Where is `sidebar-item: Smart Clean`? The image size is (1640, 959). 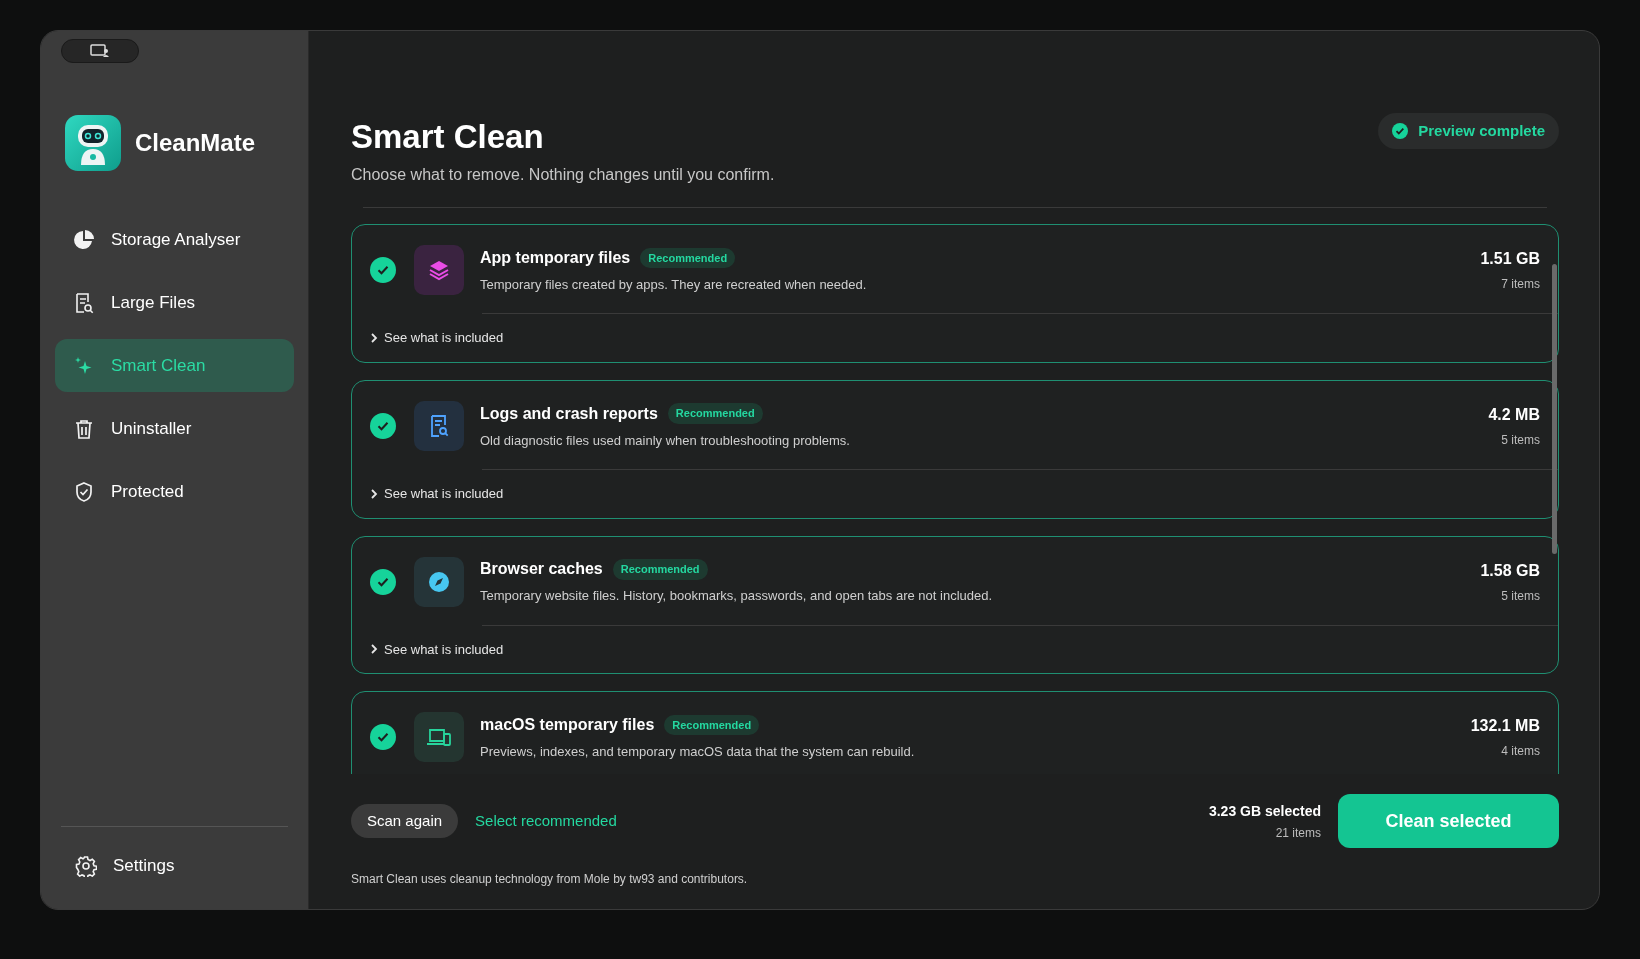 sidebar-item: Smart Clean is located at coordinates (174, 365).